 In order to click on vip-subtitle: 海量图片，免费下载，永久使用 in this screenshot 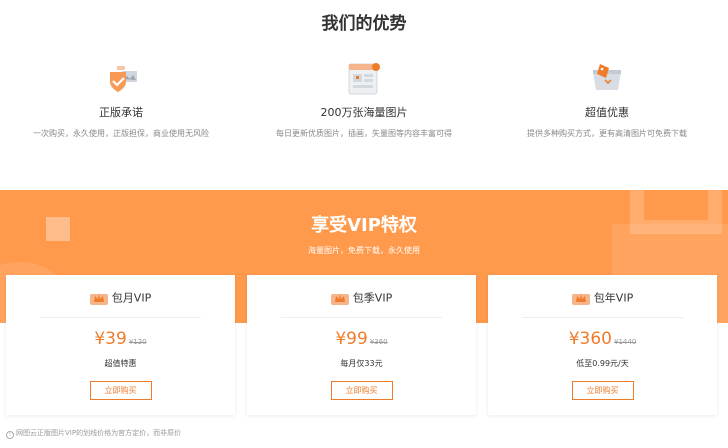, I will do `click(364, 250)`.